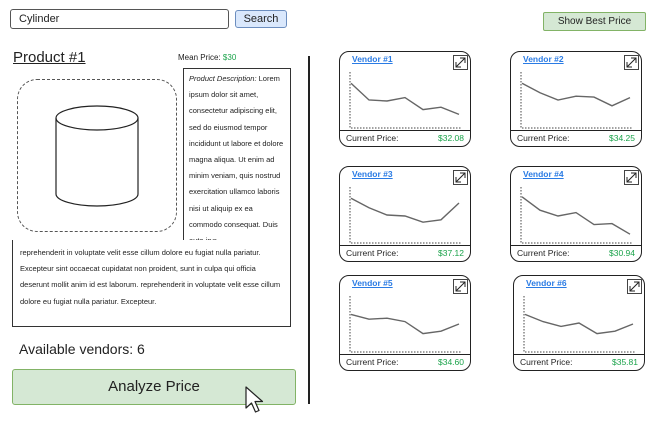 The image size is (666, 427). Describe the element at coordinates (625, 362) in the screenshot. I see `current-price-value: $35.81` at that location.